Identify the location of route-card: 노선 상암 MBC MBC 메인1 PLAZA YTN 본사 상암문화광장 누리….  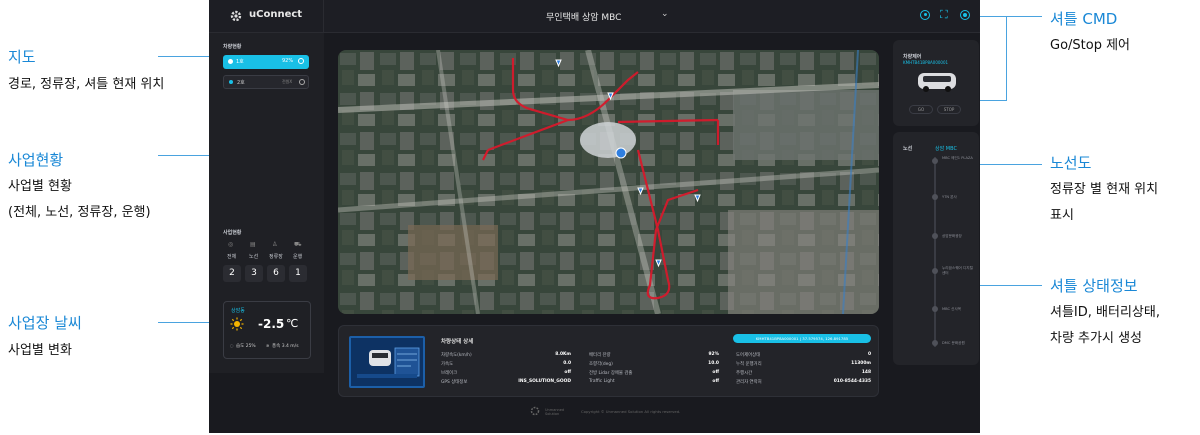
(936, 248).